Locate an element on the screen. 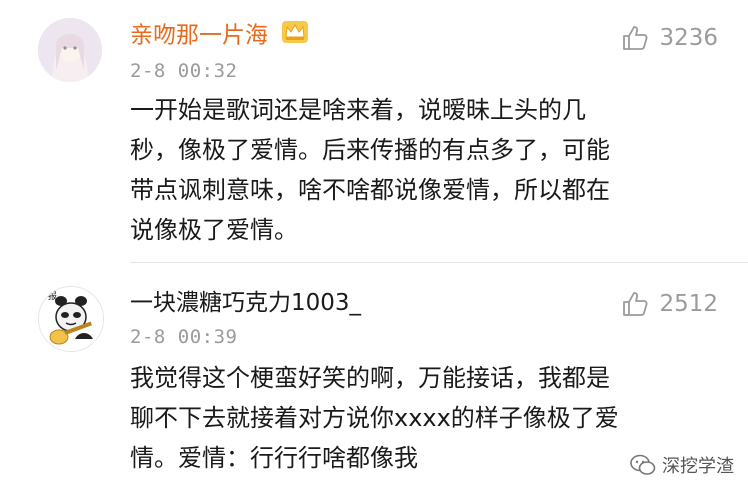 The height and width of the screenshot is (500, 748). watermark-text: 深挖学渣 is located at coordinates (698, 466).